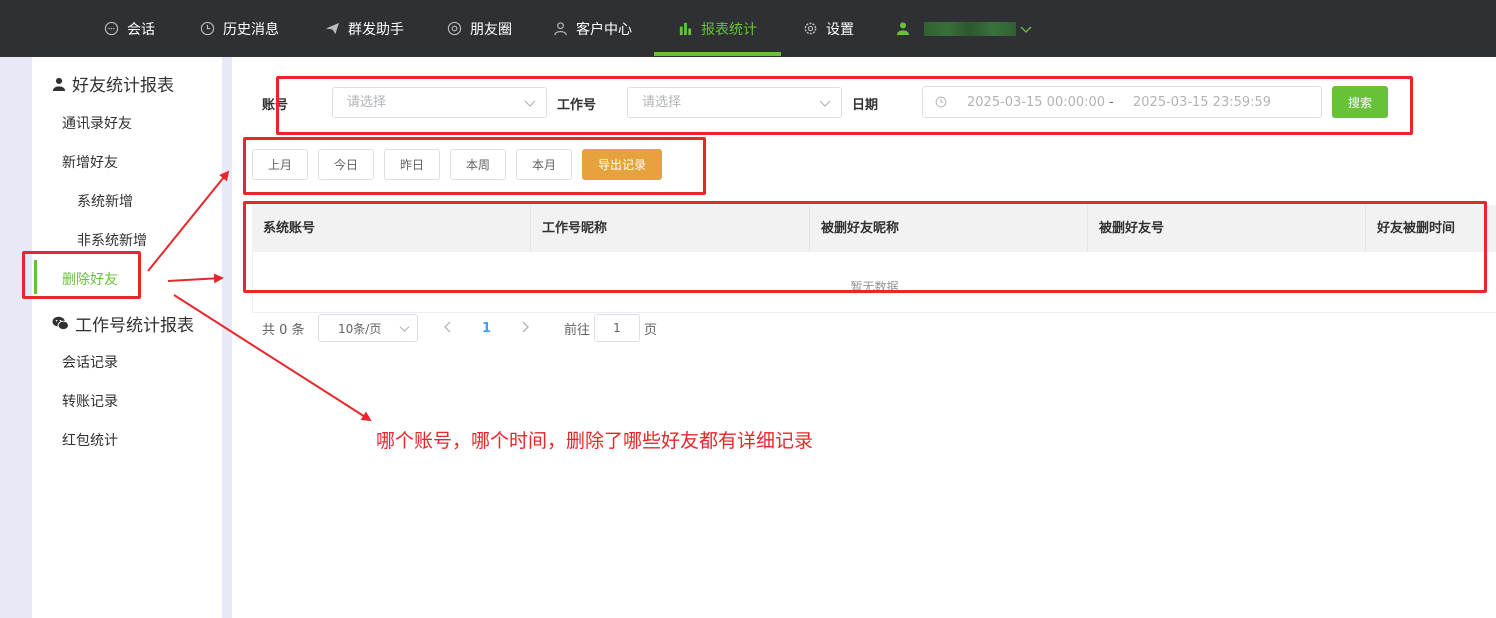 The height and width of the screenshot is (618, 1496). Describe the element at coordinates (112, 240) in the screenshot. I see `sidebar-item-non-system-new: 非系统新增` at that location.